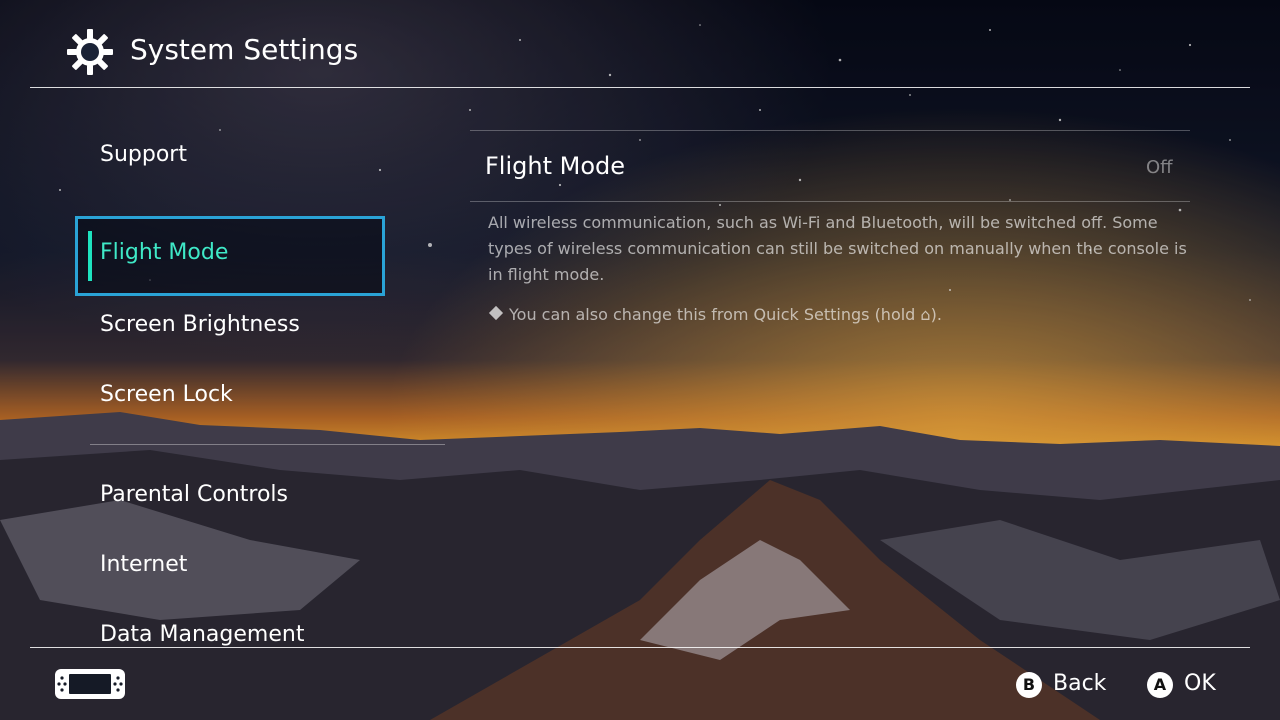  What do you see at coordinates (90, 256) in the screenshot?
I see `selection-indicator` at bounding box center [90, 256].